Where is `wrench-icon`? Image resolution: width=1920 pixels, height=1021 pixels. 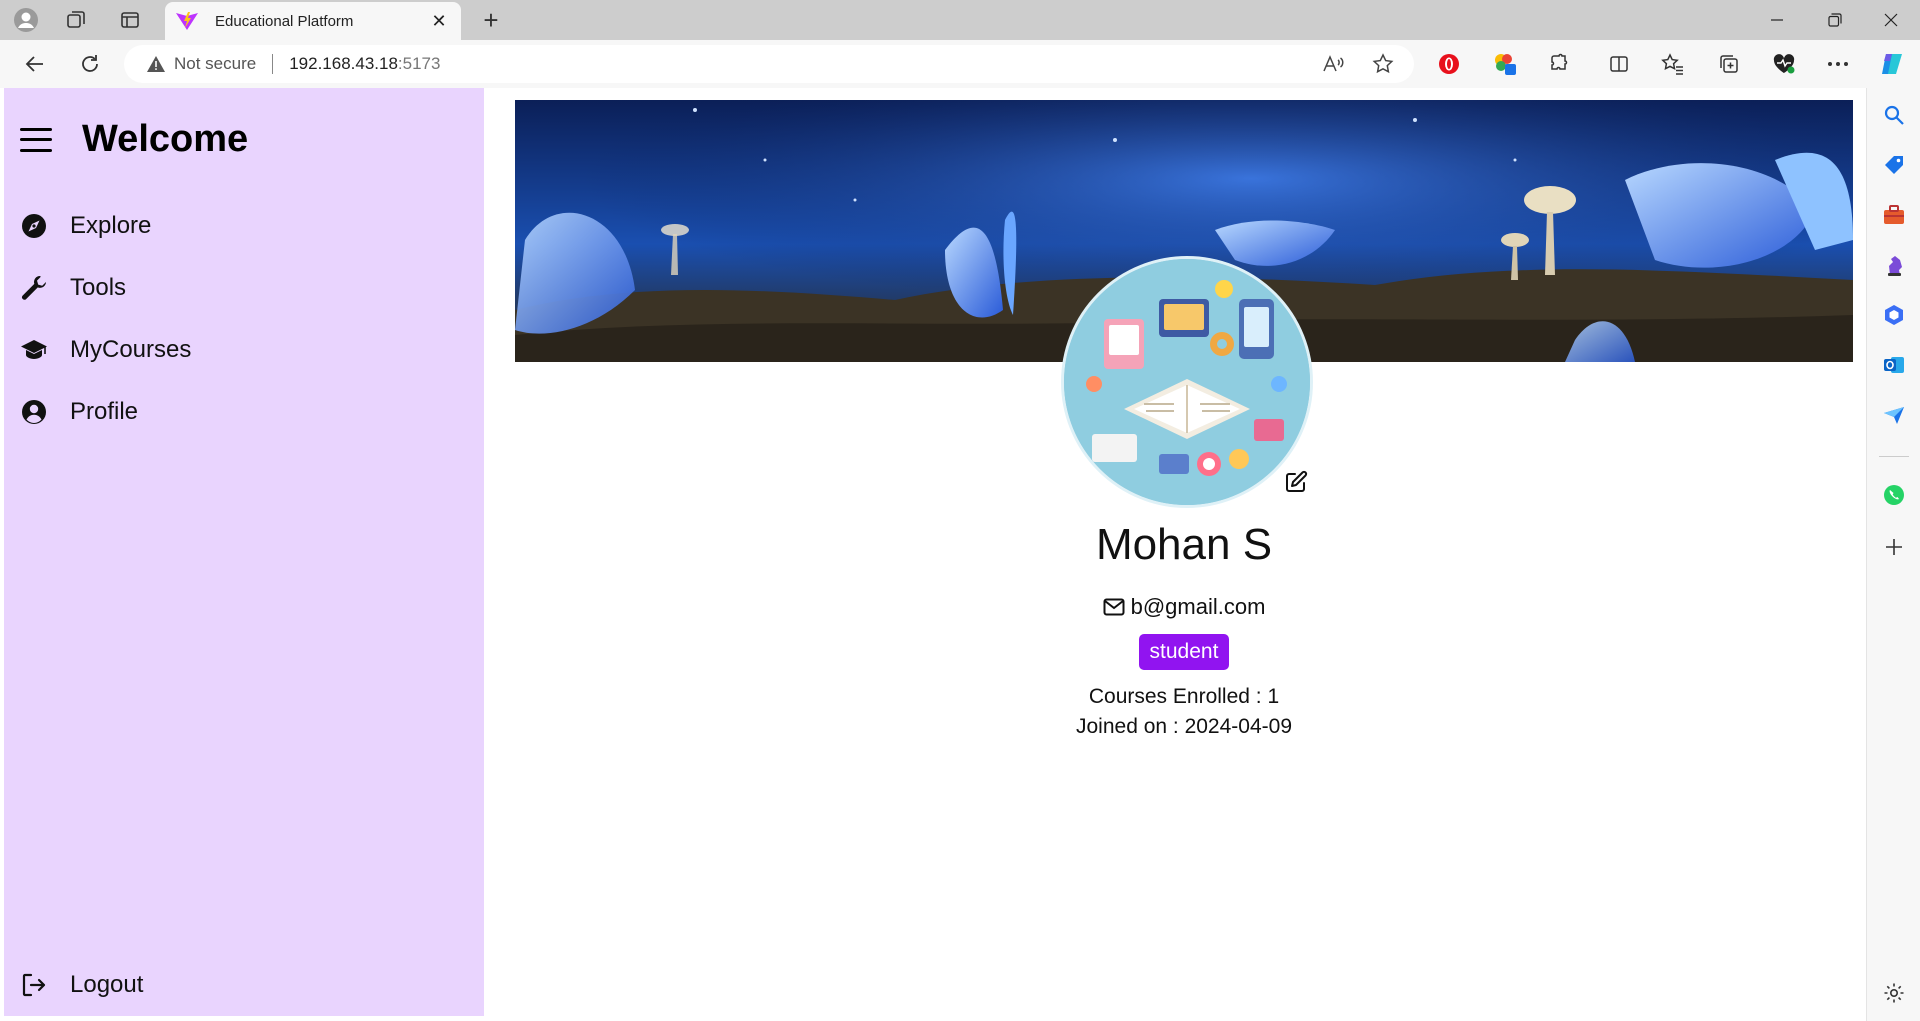
wrench-icon is located at coordinates (34, 288).